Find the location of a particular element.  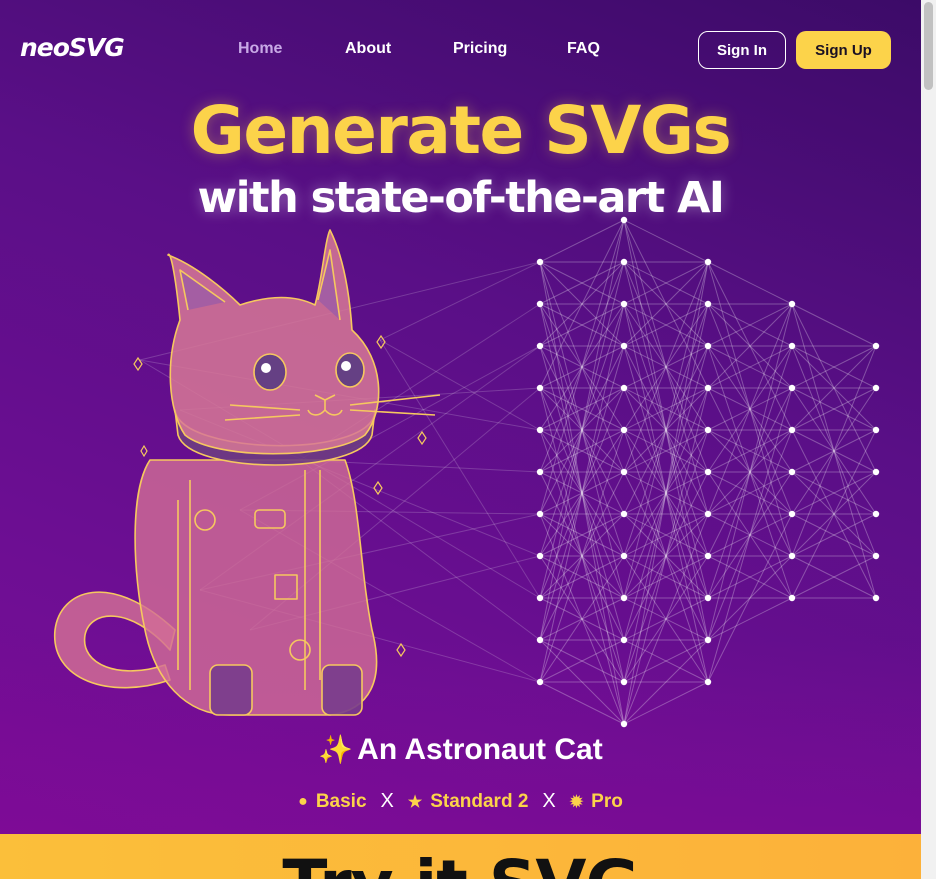

tier-label: Standard 2 is located at coordinates (479, 801).